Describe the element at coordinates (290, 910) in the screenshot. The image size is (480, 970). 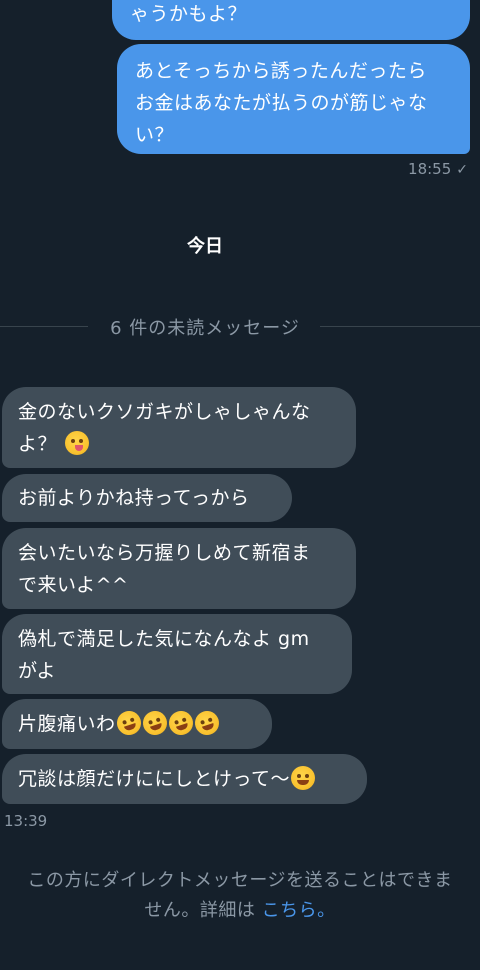
I see `details-link: こちら` at that location.